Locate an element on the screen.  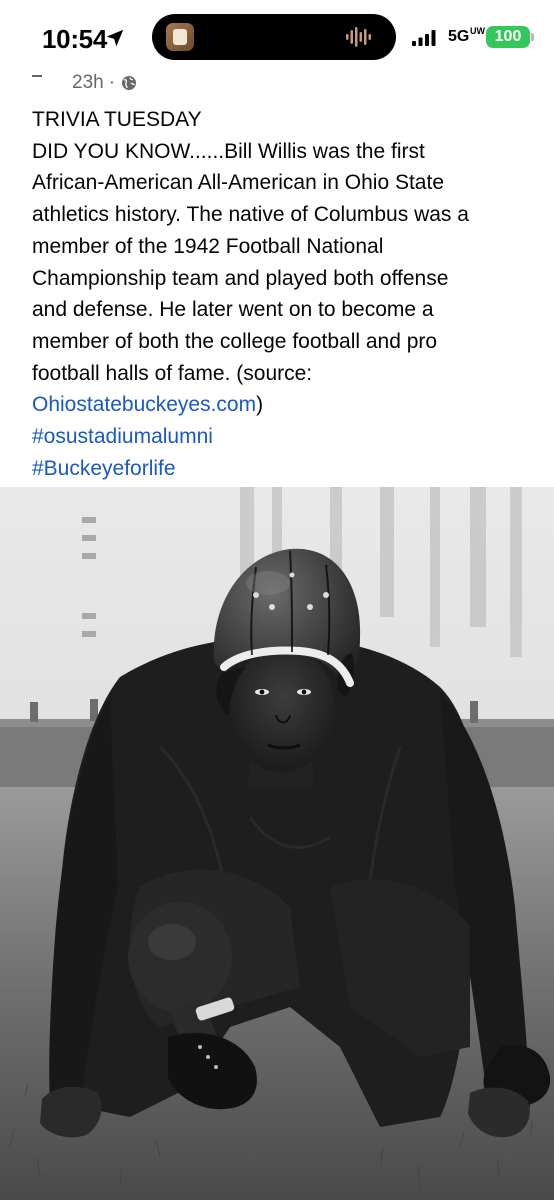
post-meta: 23h · is located at coordinates (84, 83).